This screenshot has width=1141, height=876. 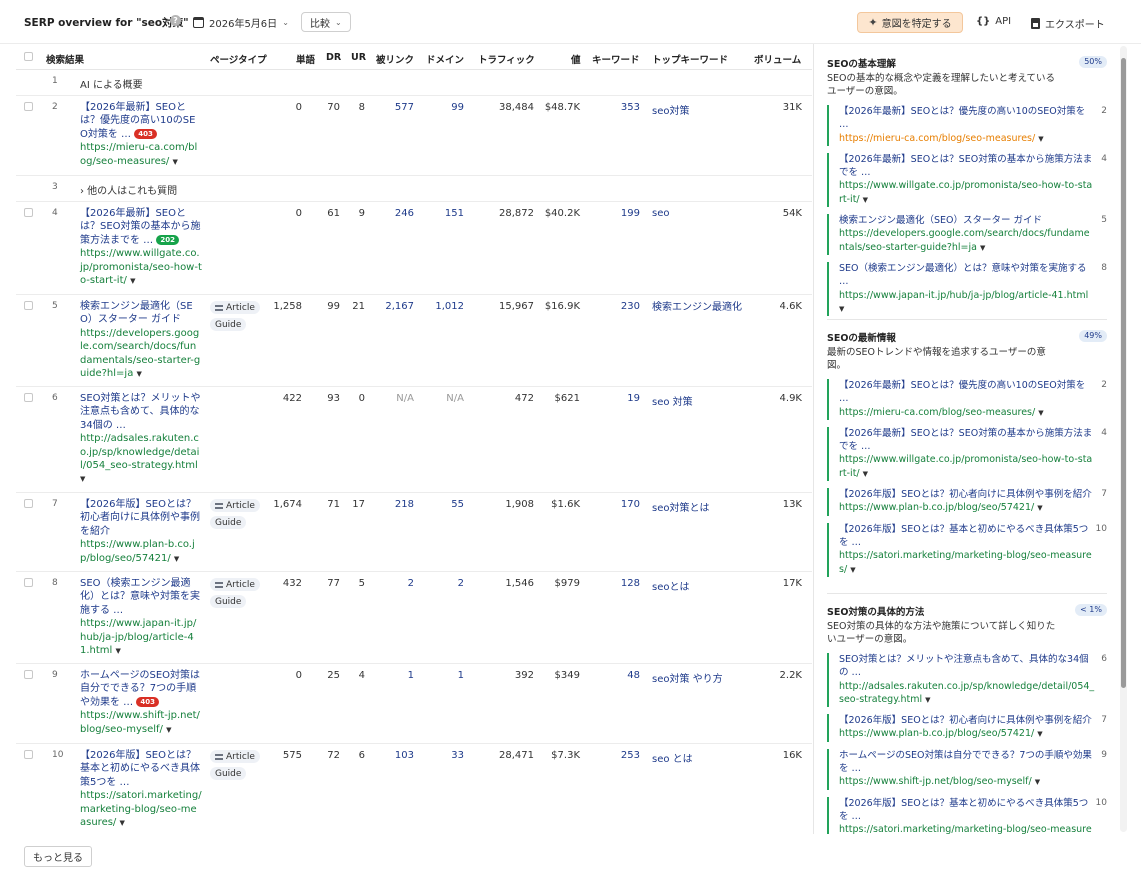 What do you see at coordinates (687, 677) in the screenshot?
I see `top-keyword: seo対策 やり方` at bounding box center [687, 677].